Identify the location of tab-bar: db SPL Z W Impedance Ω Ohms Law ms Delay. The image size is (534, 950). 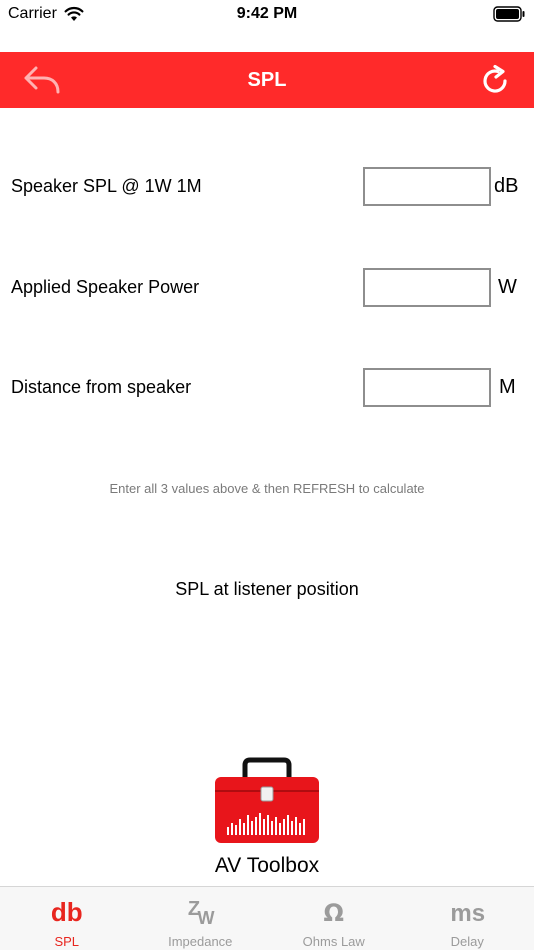
(267, 918).